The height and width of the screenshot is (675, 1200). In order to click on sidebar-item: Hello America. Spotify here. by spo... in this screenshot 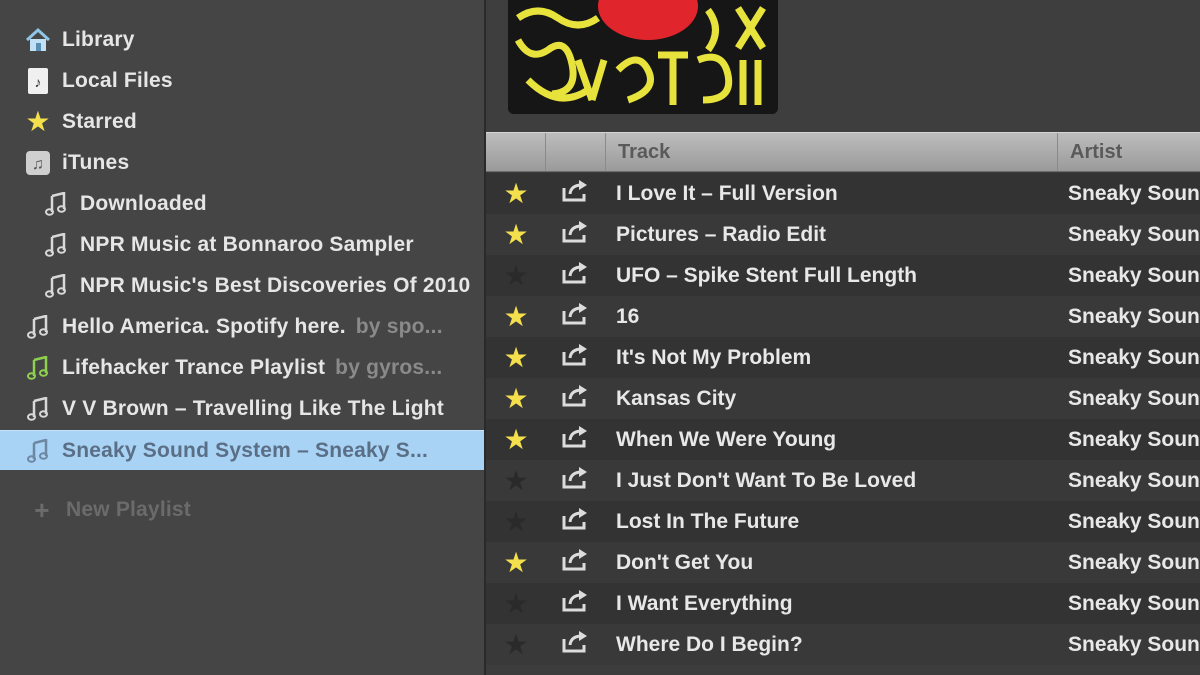, I will do `click(242, 327)`.